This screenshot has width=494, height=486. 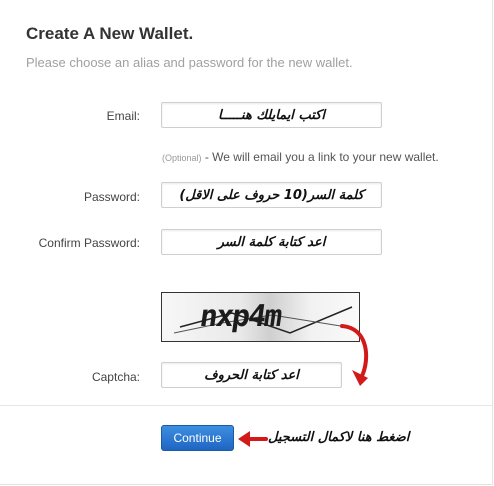 What do you see at coordinates (197, 438) in the screenshot?
I see `continue-button: Continue` at bounding box center [197, 438].